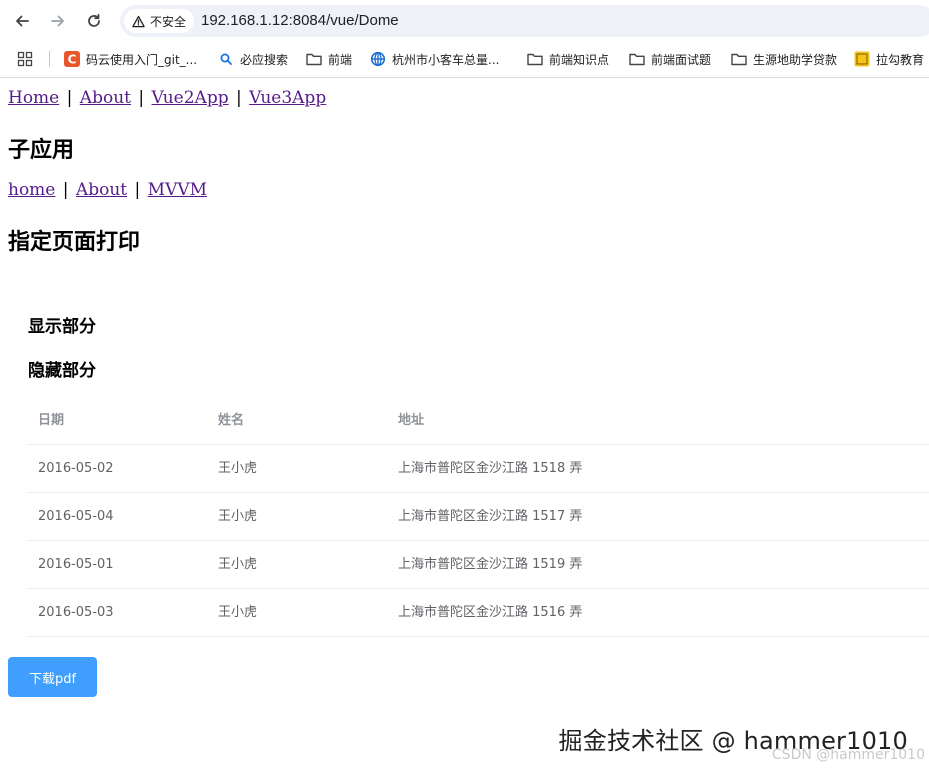 Image resolution: width=929 pixels, height=772 pixels. I want to click on apps-grid-icon, so click(25, 59).